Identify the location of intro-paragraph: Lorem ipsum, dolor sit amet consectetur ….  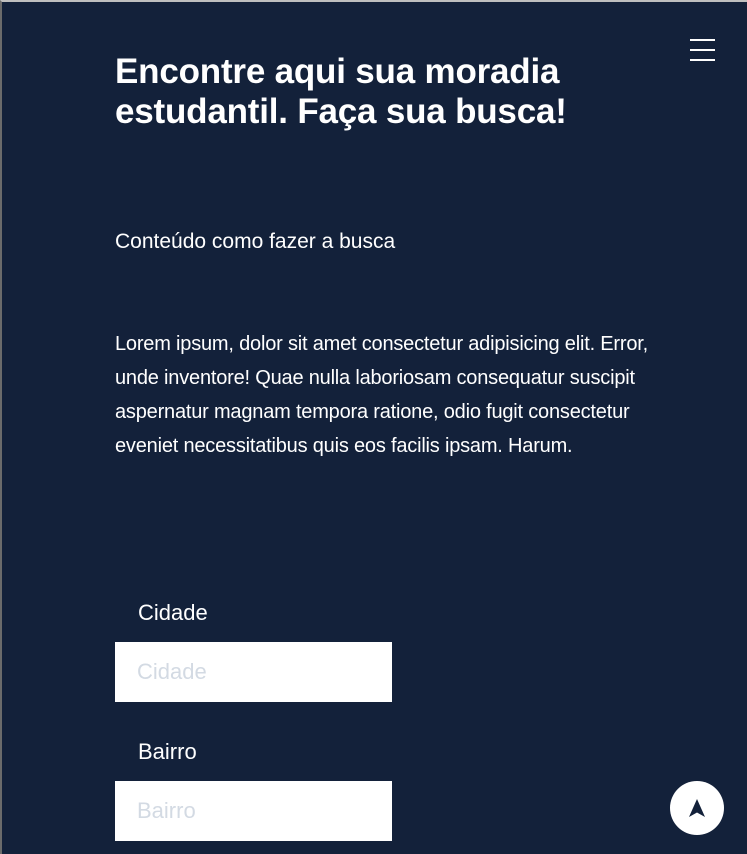
(381, 395).